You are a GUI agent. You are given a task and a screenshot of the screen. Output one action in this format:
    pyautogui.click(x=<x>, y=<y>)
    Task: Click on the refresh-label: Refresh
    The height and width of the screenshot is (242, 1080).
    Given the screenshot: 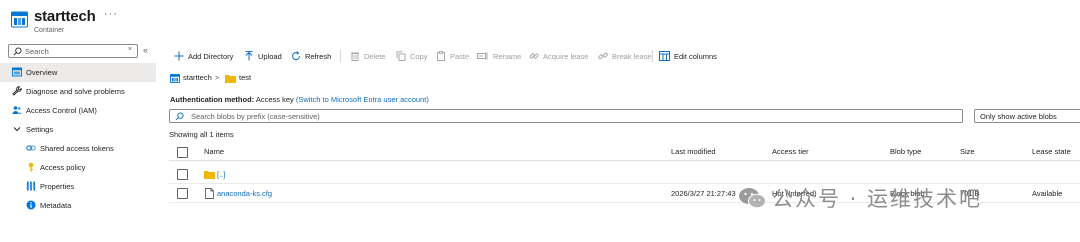 What is the action you would take?
    pyautogui.click(x=318, y=56)
    